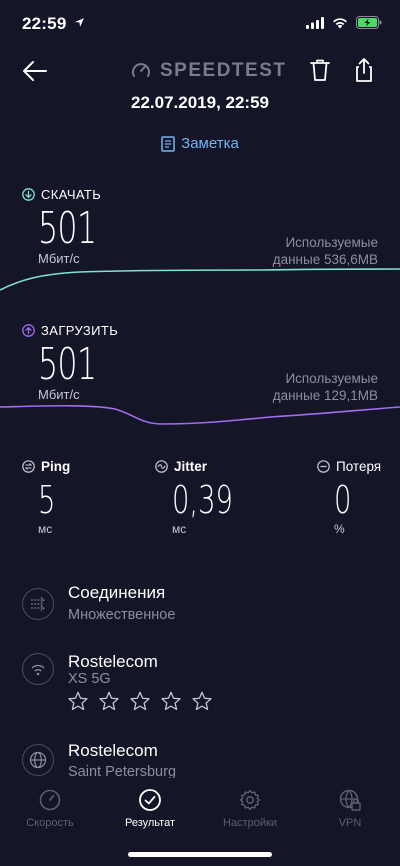  I want to click on ping-icon, so click(28, 466).